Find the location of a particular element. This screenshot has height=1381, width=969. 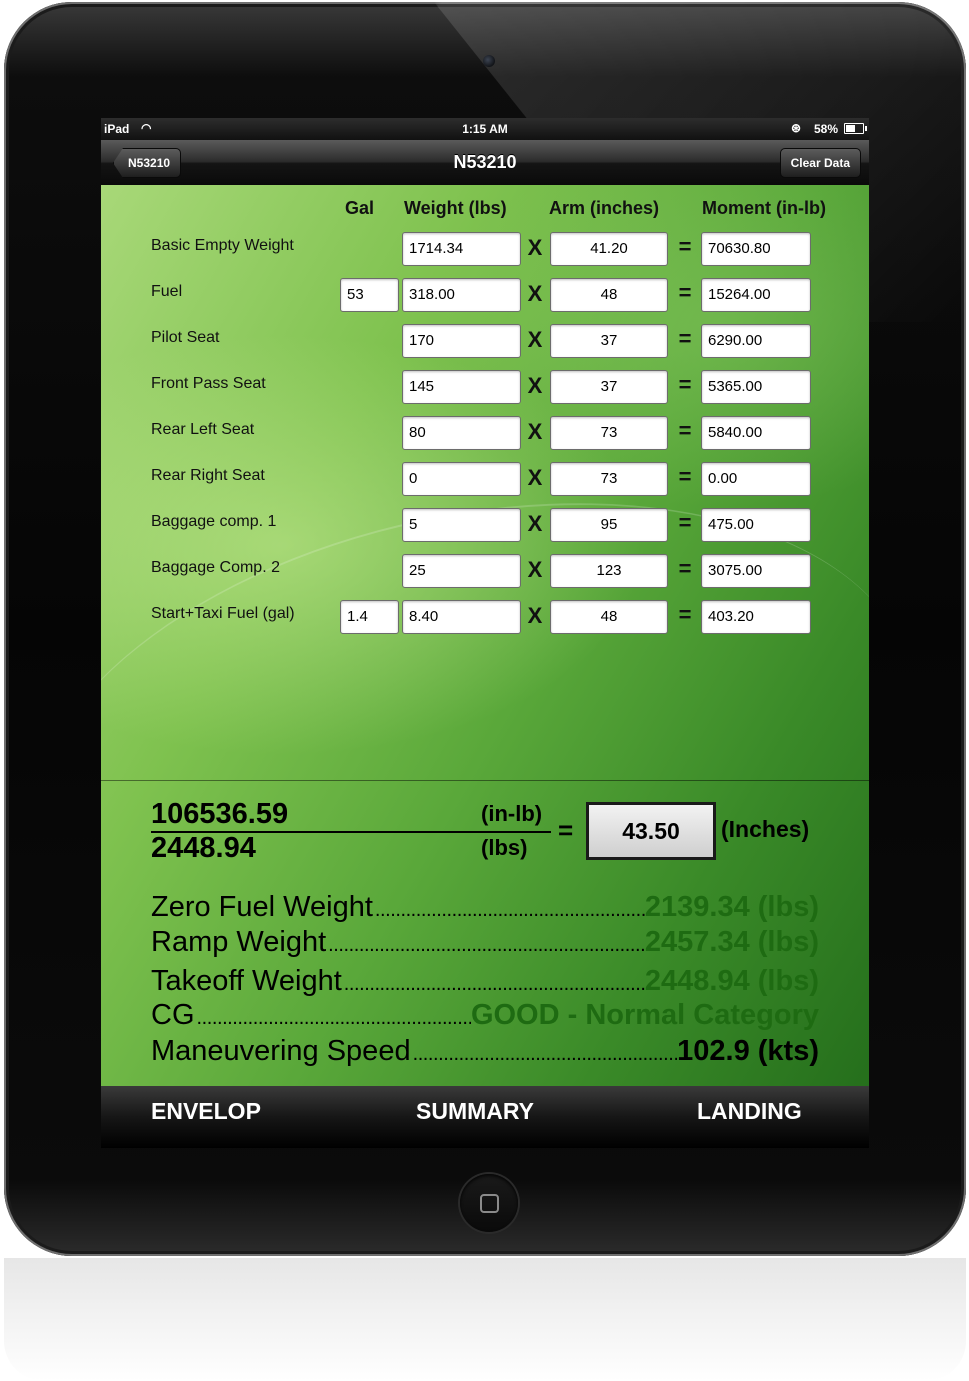

row-label: Baggage Comp. 2 is located at coordinates (215, 567).